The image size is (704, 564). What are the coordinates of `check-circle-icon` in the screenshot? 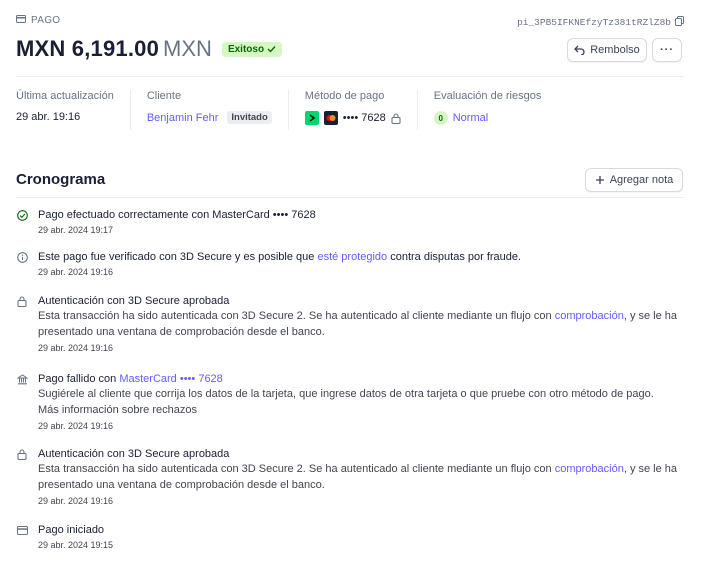 It's located at (22, 215).